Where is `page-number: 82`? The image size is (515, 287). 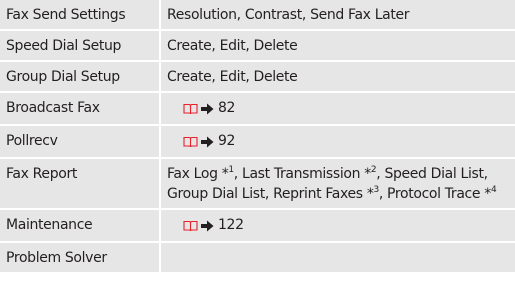
page-number: 82 is located at coordinates (227, 108).